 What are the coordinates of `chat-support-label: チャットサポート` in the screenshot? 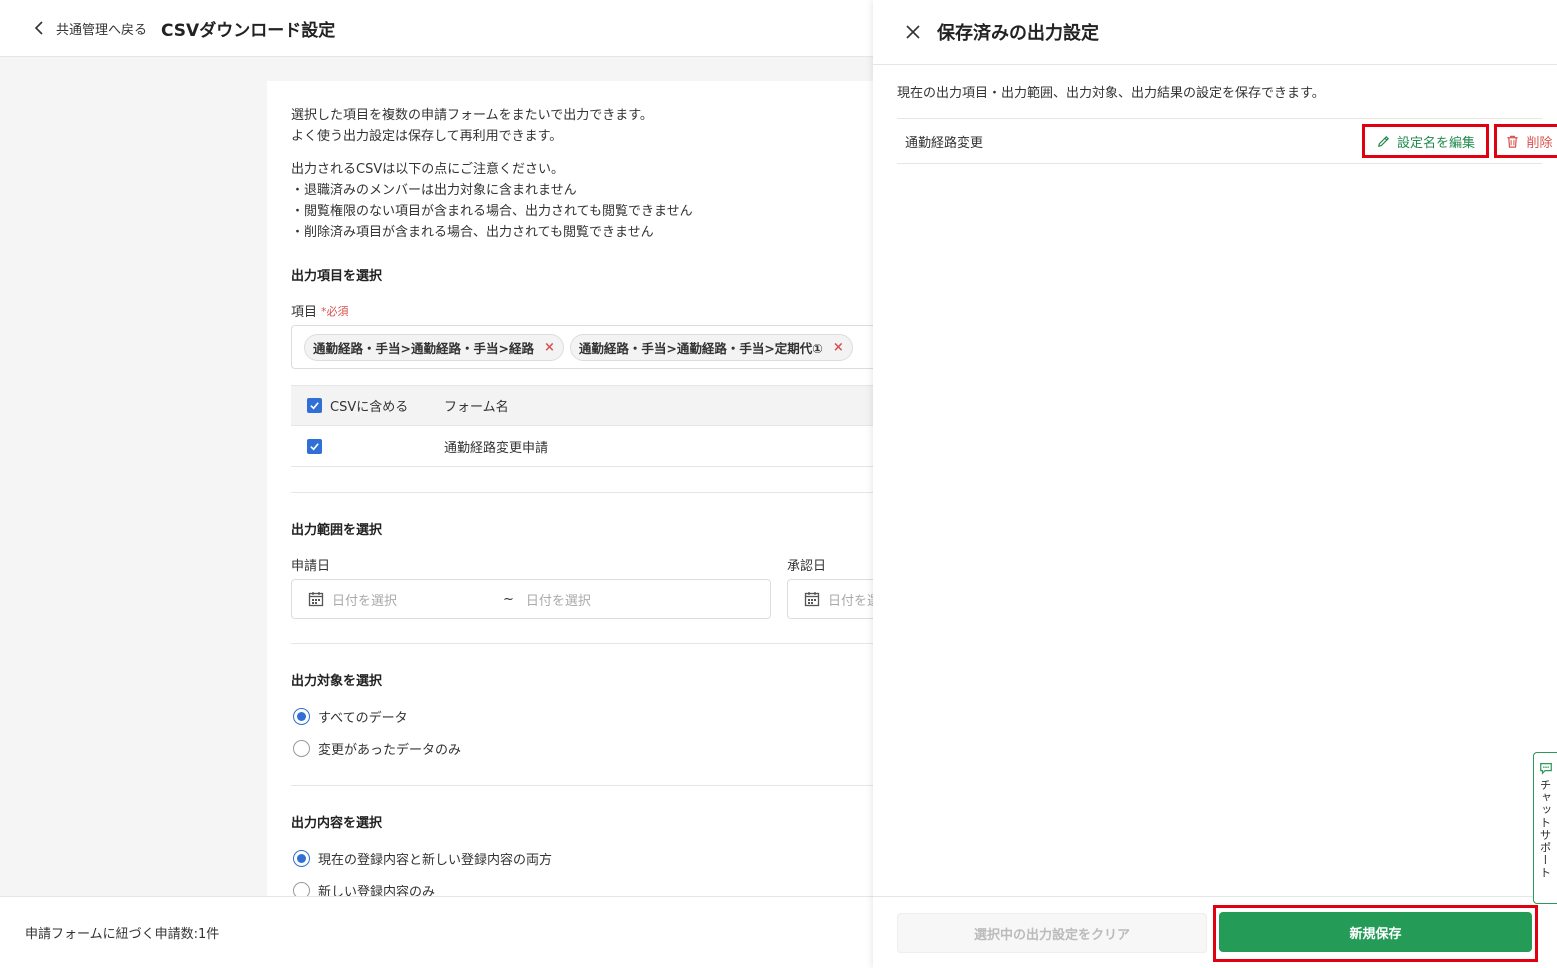 It's located at (1545, 829).